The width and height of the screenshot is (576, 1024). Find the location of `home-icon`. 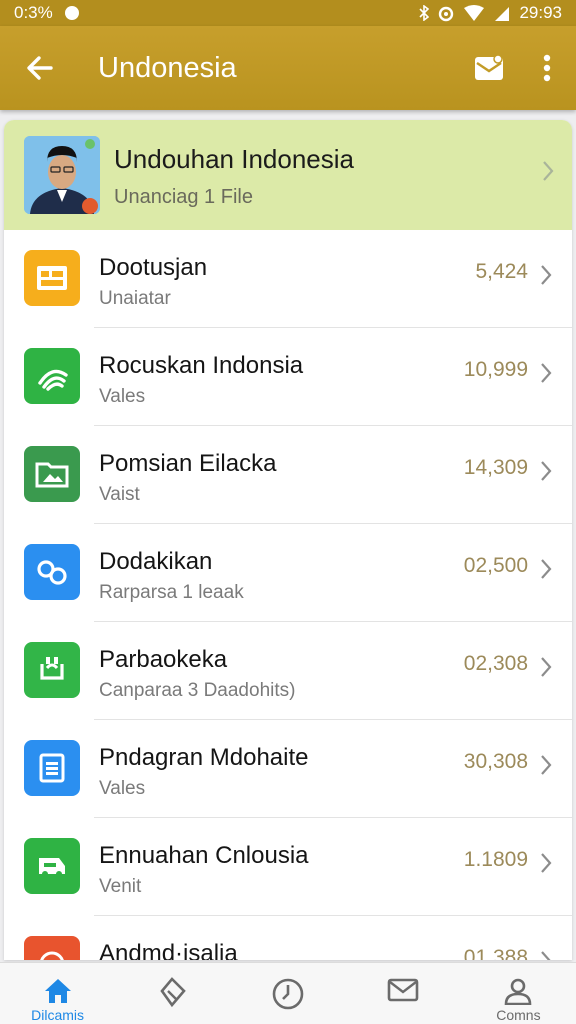

home-icon is located at coordinates (57, 991).